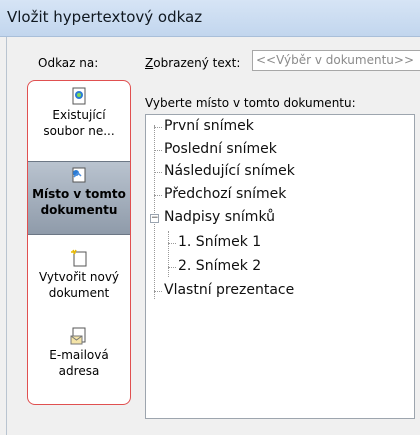  What do you see at coordinates (220, 149) in the screenshot?
I see `tree-item: Poslední snímek` at bounding box center [220, 149].